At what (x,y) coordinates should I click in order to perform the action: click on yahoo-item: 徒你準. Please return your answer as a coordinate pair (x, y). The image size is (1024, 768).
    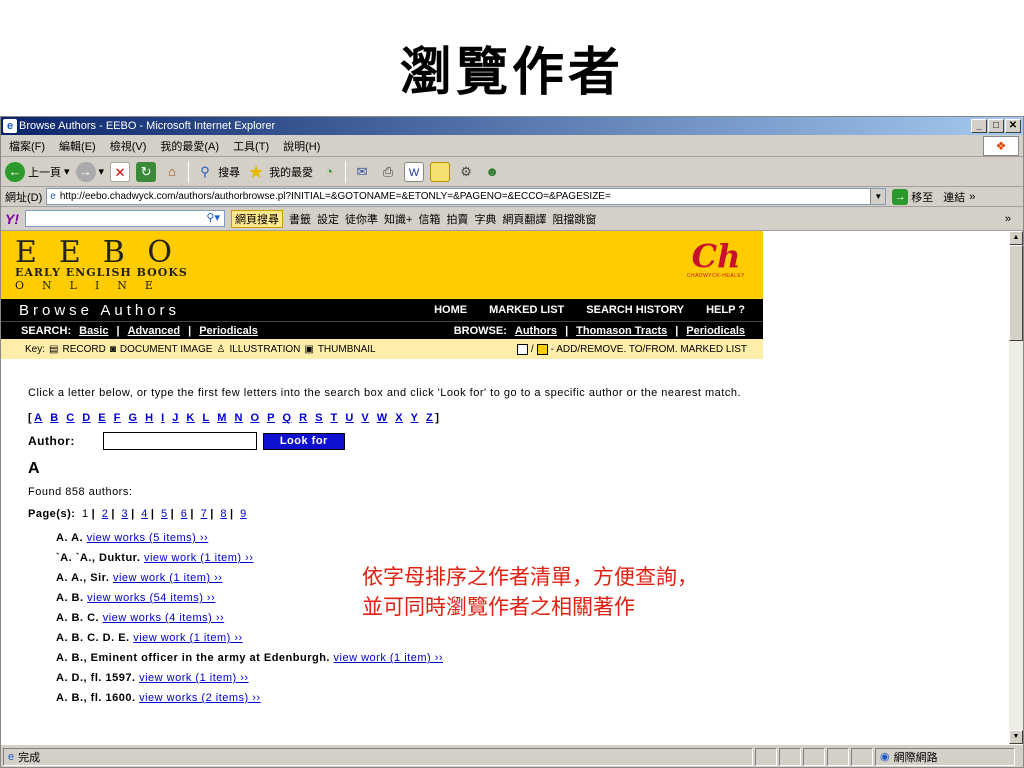
    Looking at the image, I should click on (361, 219).